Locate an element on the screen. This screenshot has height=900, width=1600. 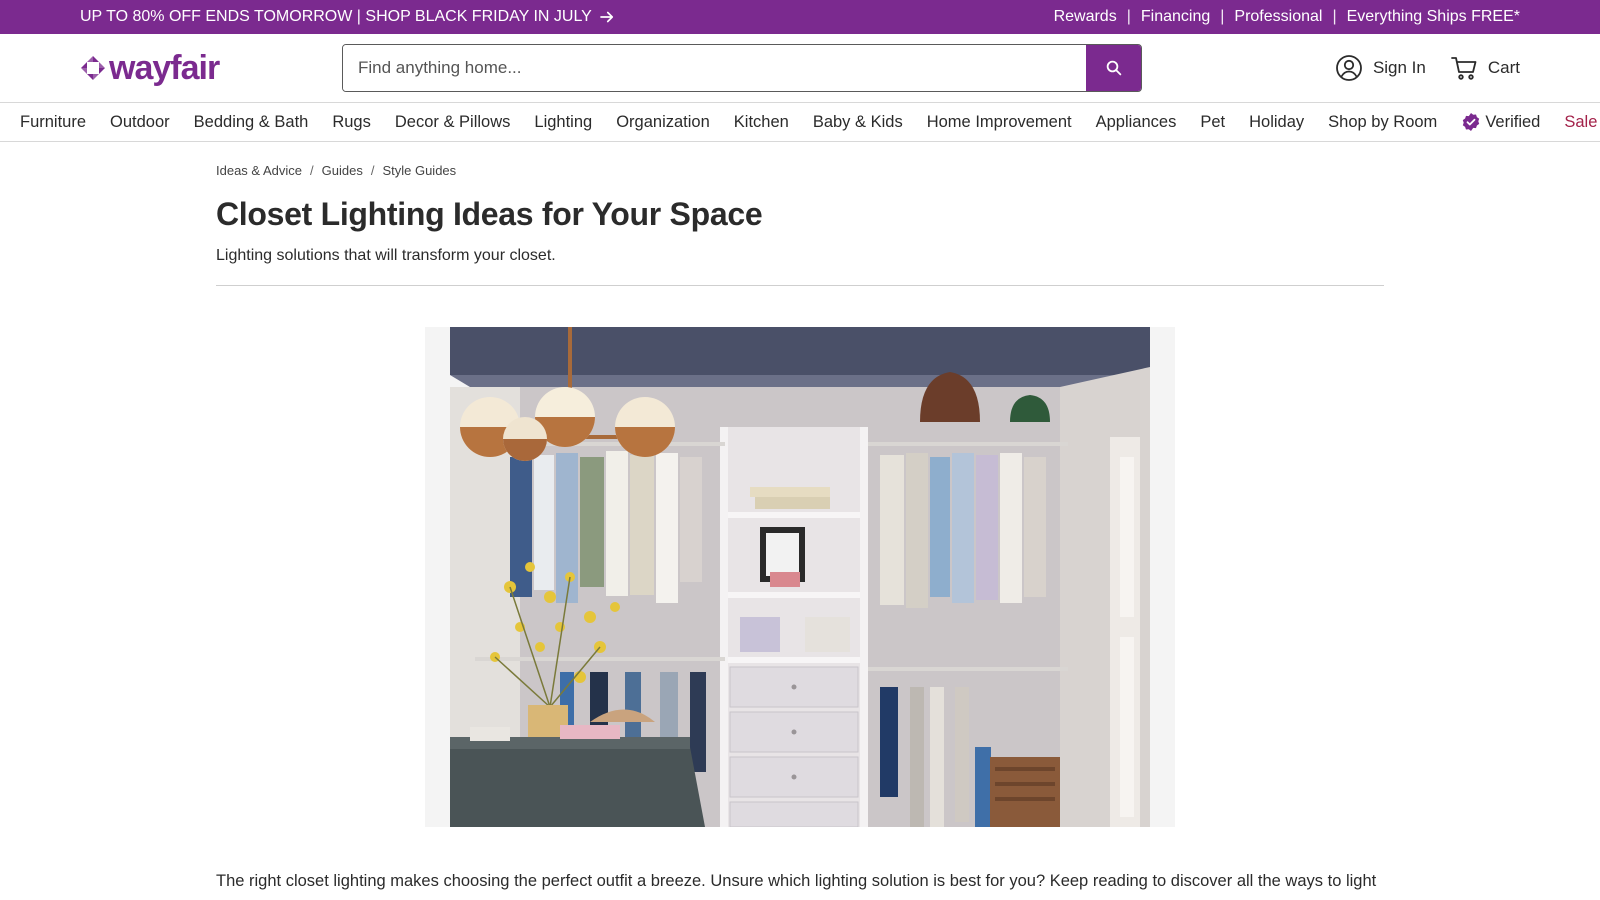
search-input is located at coordinates (714, 68).